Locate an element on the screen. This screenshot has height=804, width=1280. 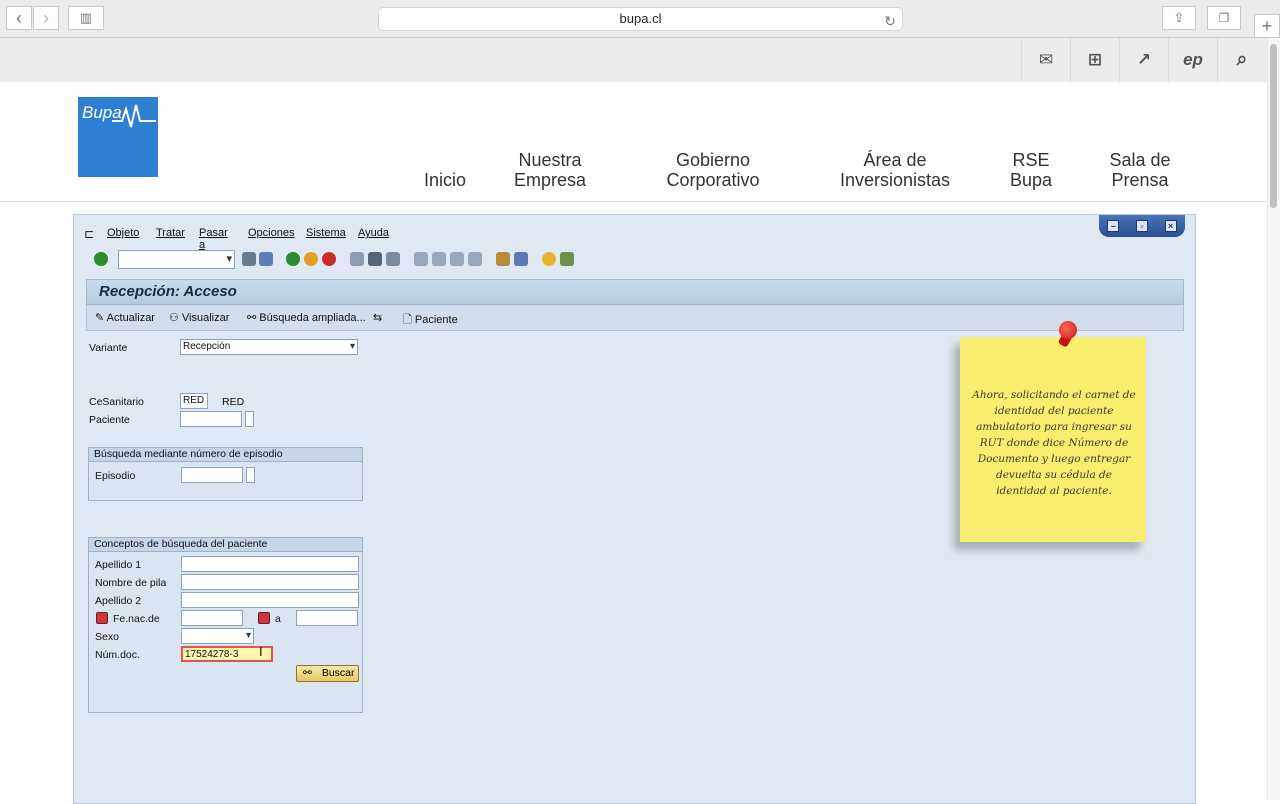
mail-icon: ✉ is located at coordinates (1045, 60).